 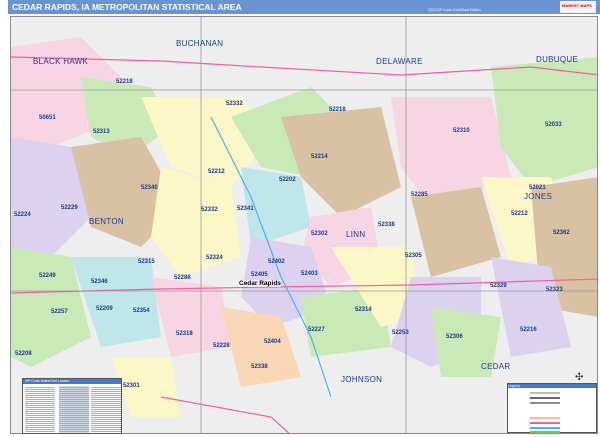 I want to click on zip-label: 52404, so click(x=272, y=342).